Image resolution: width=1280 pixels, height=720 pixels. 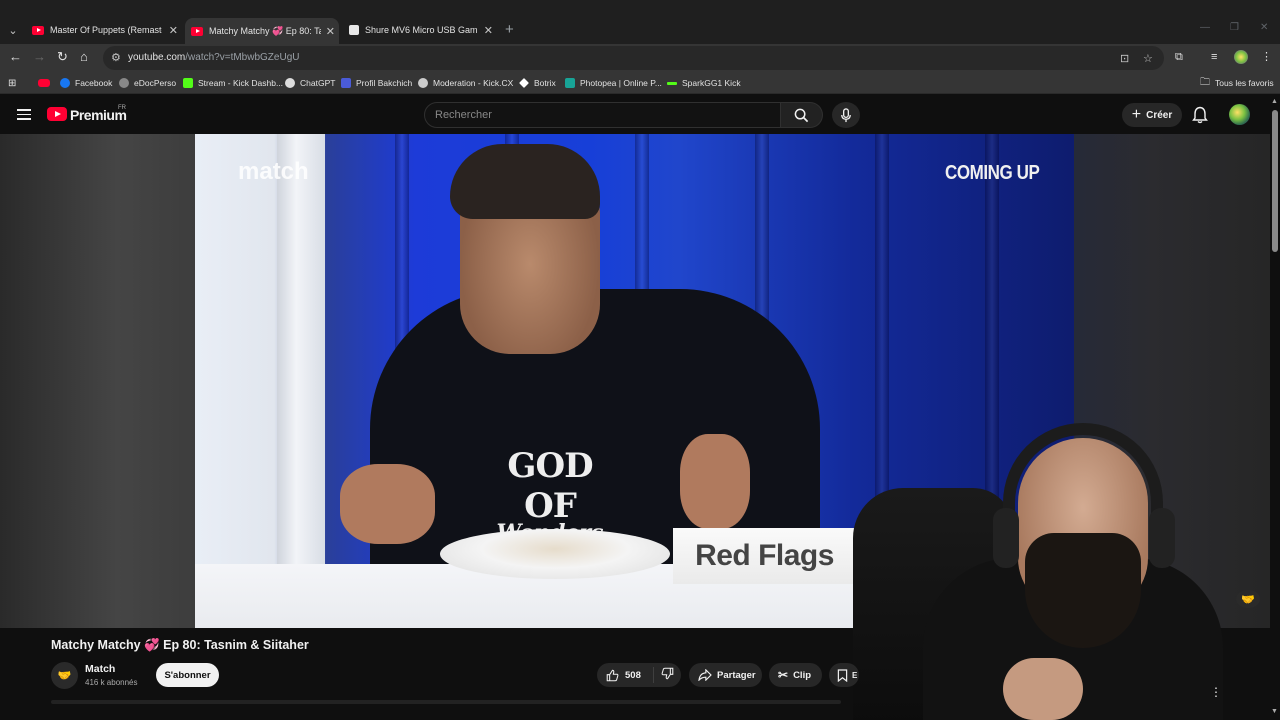 I want to click on hoodie-line1: GOD OF, so click(x=550, y=486).